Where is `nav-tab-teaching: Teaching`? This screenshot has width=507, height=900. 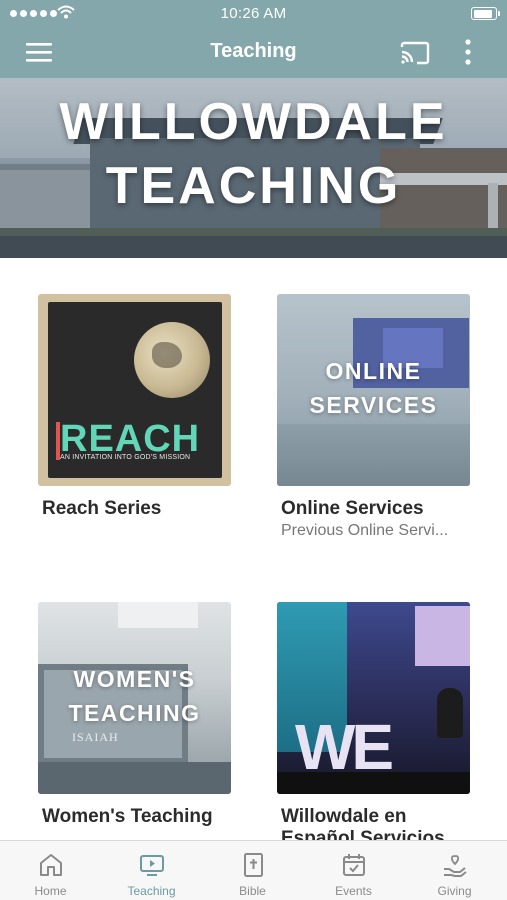 nav-tab-teaching: Teaching is located at coordinates (151, 870).